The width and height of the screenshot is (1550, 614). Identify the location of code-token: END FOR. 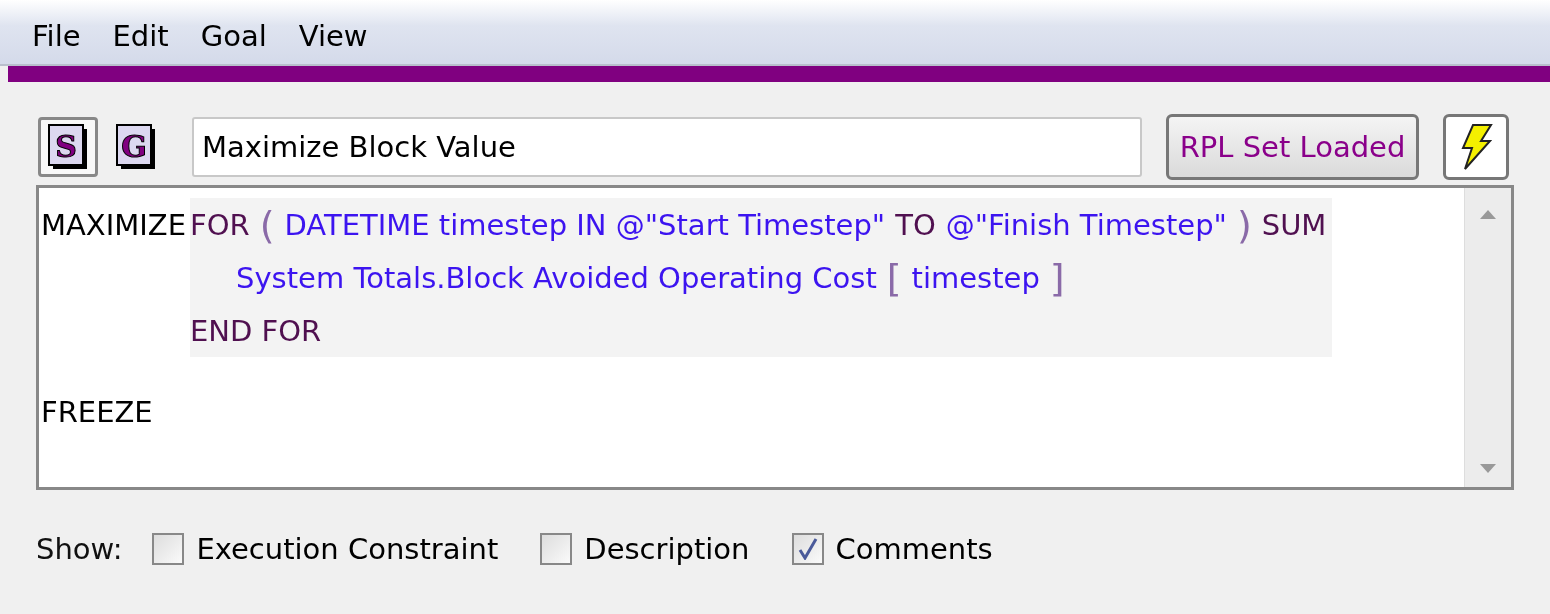
(256, 330).